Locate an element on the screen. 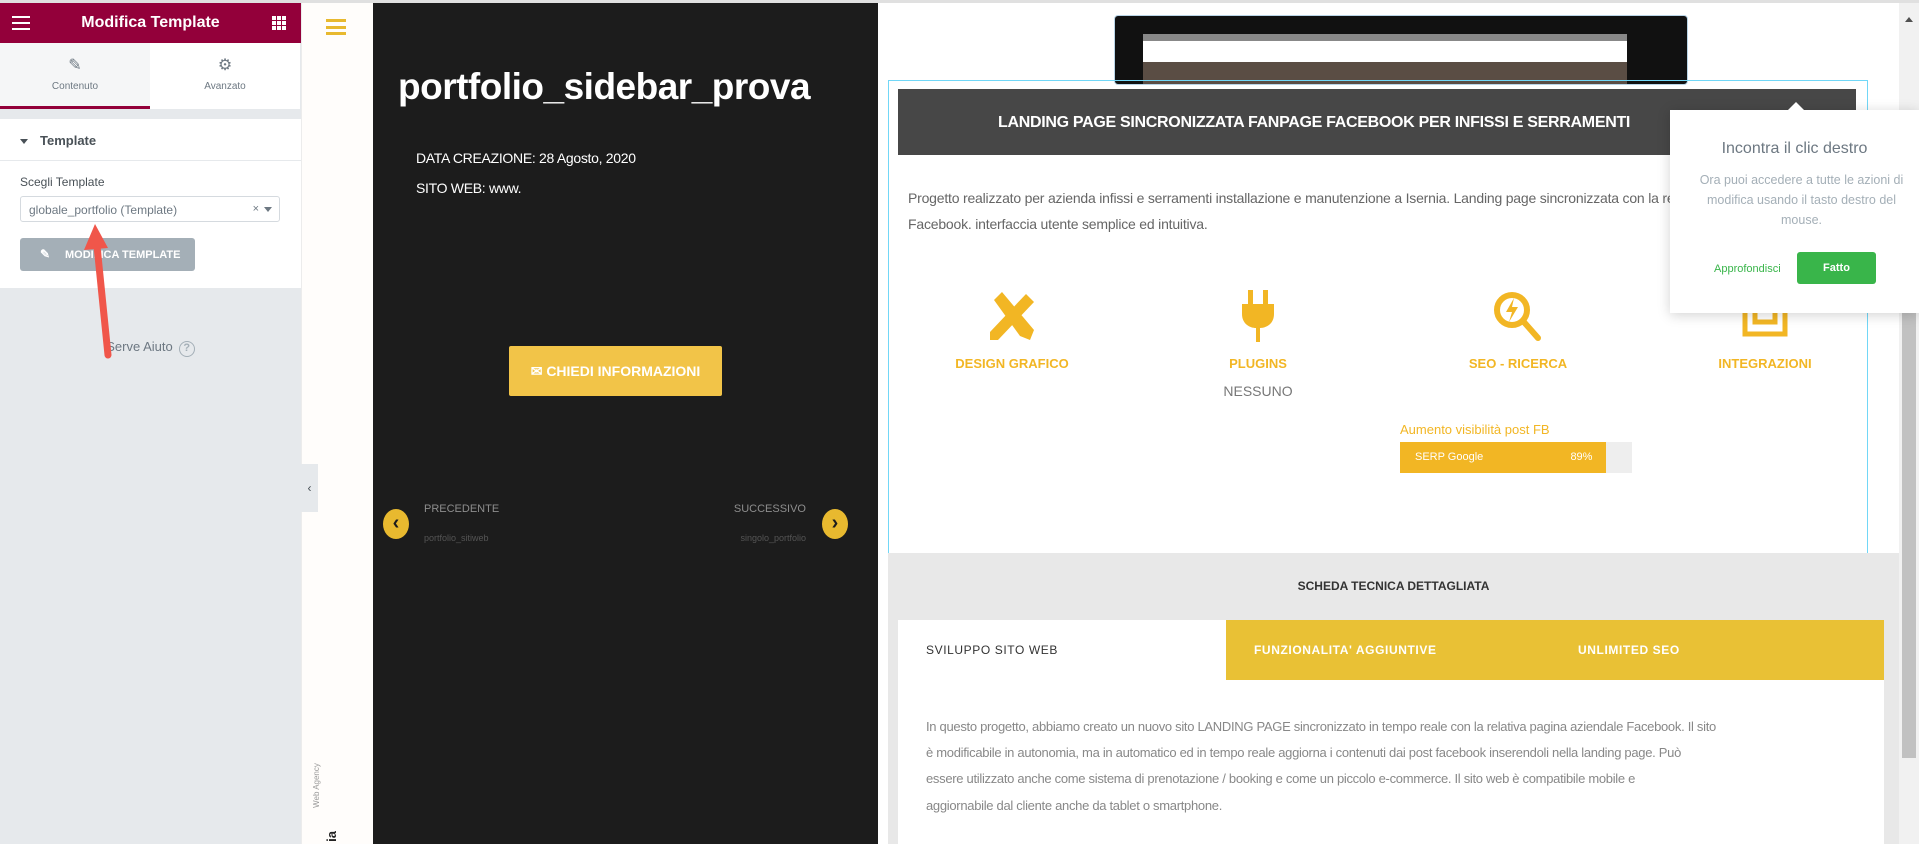  question-icon: ? is located at coordinates (186, 349).